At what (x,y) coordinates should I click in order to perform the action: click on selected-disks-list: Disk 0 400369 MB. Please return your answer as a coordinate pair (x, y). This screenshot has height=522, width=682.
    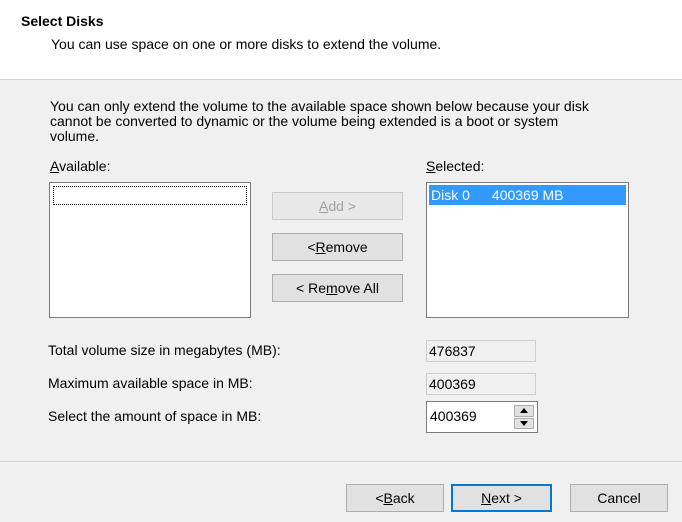
    Looking at the image, I should click on (527, 250).